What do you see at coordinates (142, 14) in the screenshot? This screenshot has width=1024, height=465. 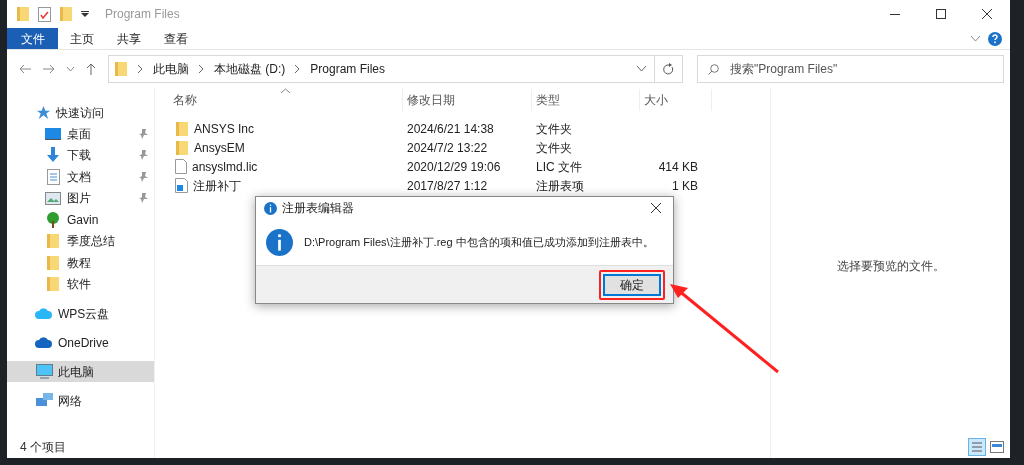 I see `window-title: Program Files` at bounding box center [142, 14].